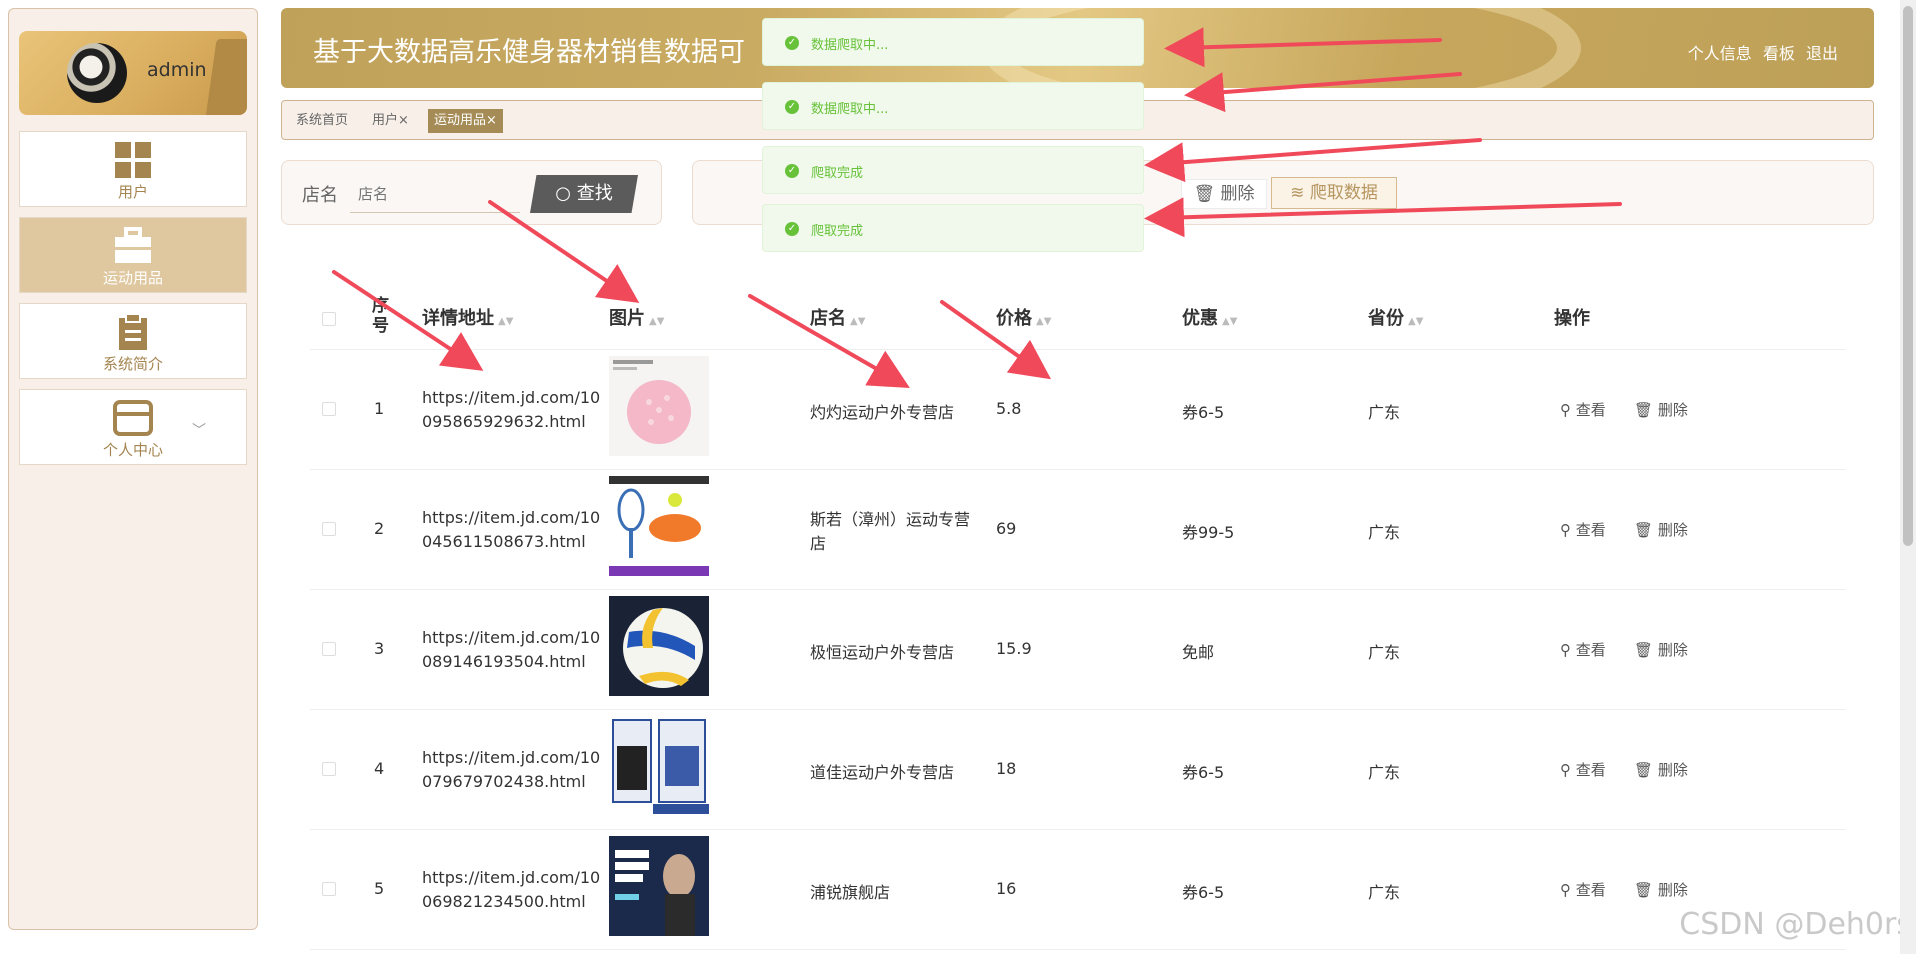  Describe the element at coordinates (133, 73) in the screenshot. I see `user-card: admin` at that location.